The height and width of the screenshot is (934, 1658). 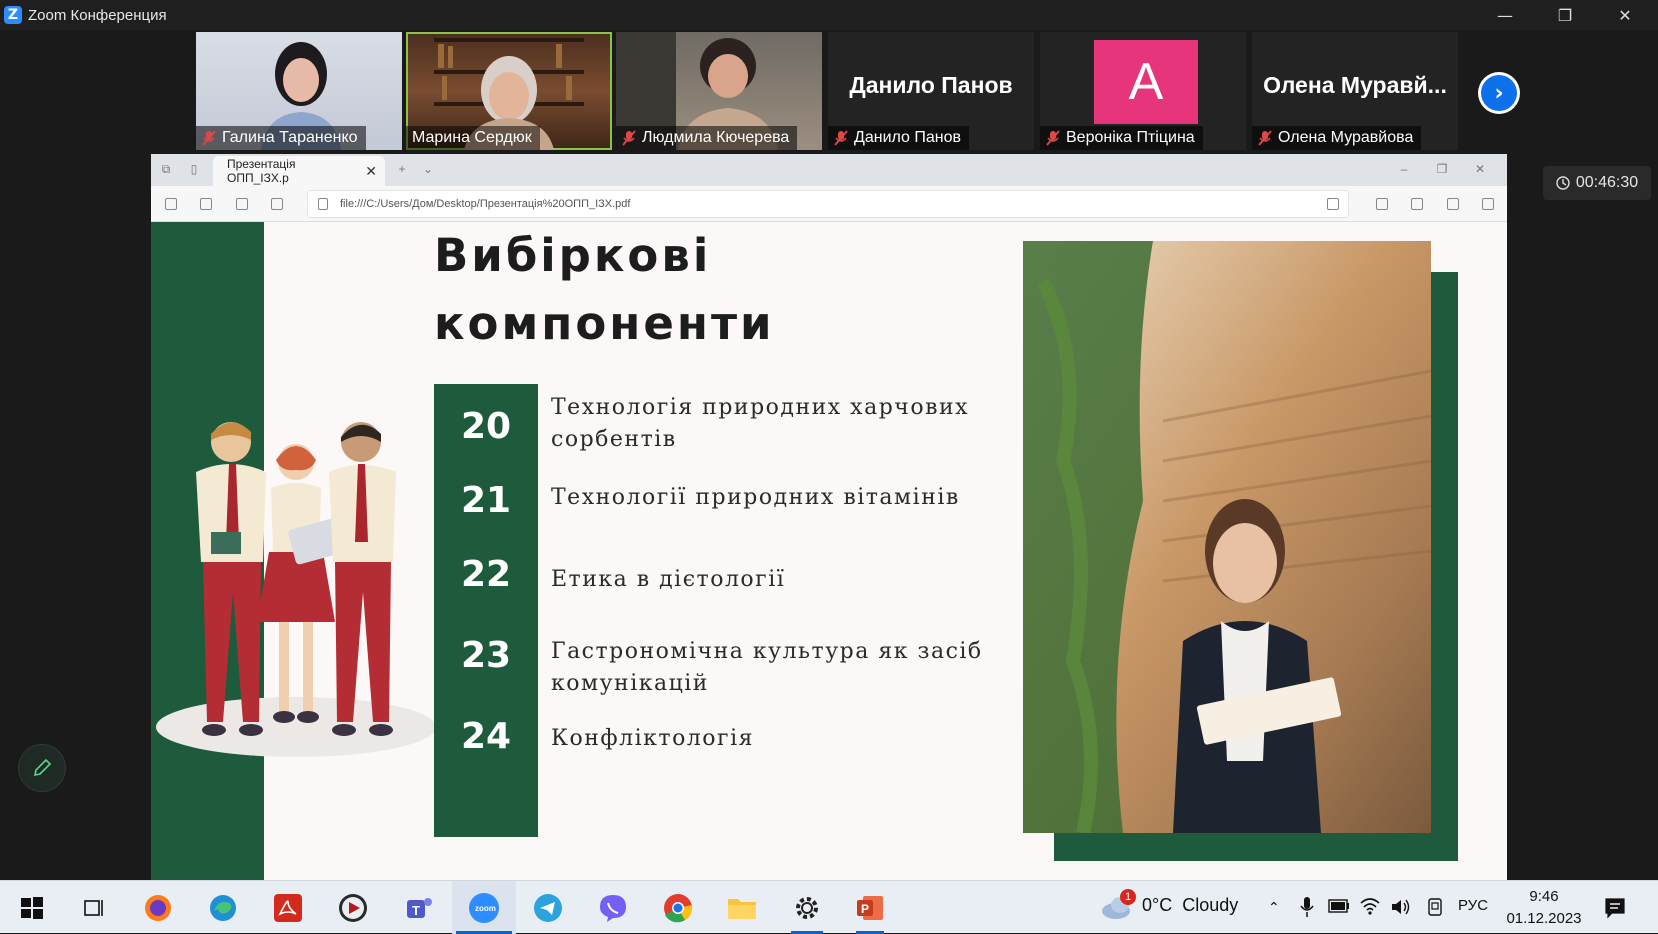 I want to click on participant-tile-active-speaker: Марина Сердюк, so click(x=509, y=91).